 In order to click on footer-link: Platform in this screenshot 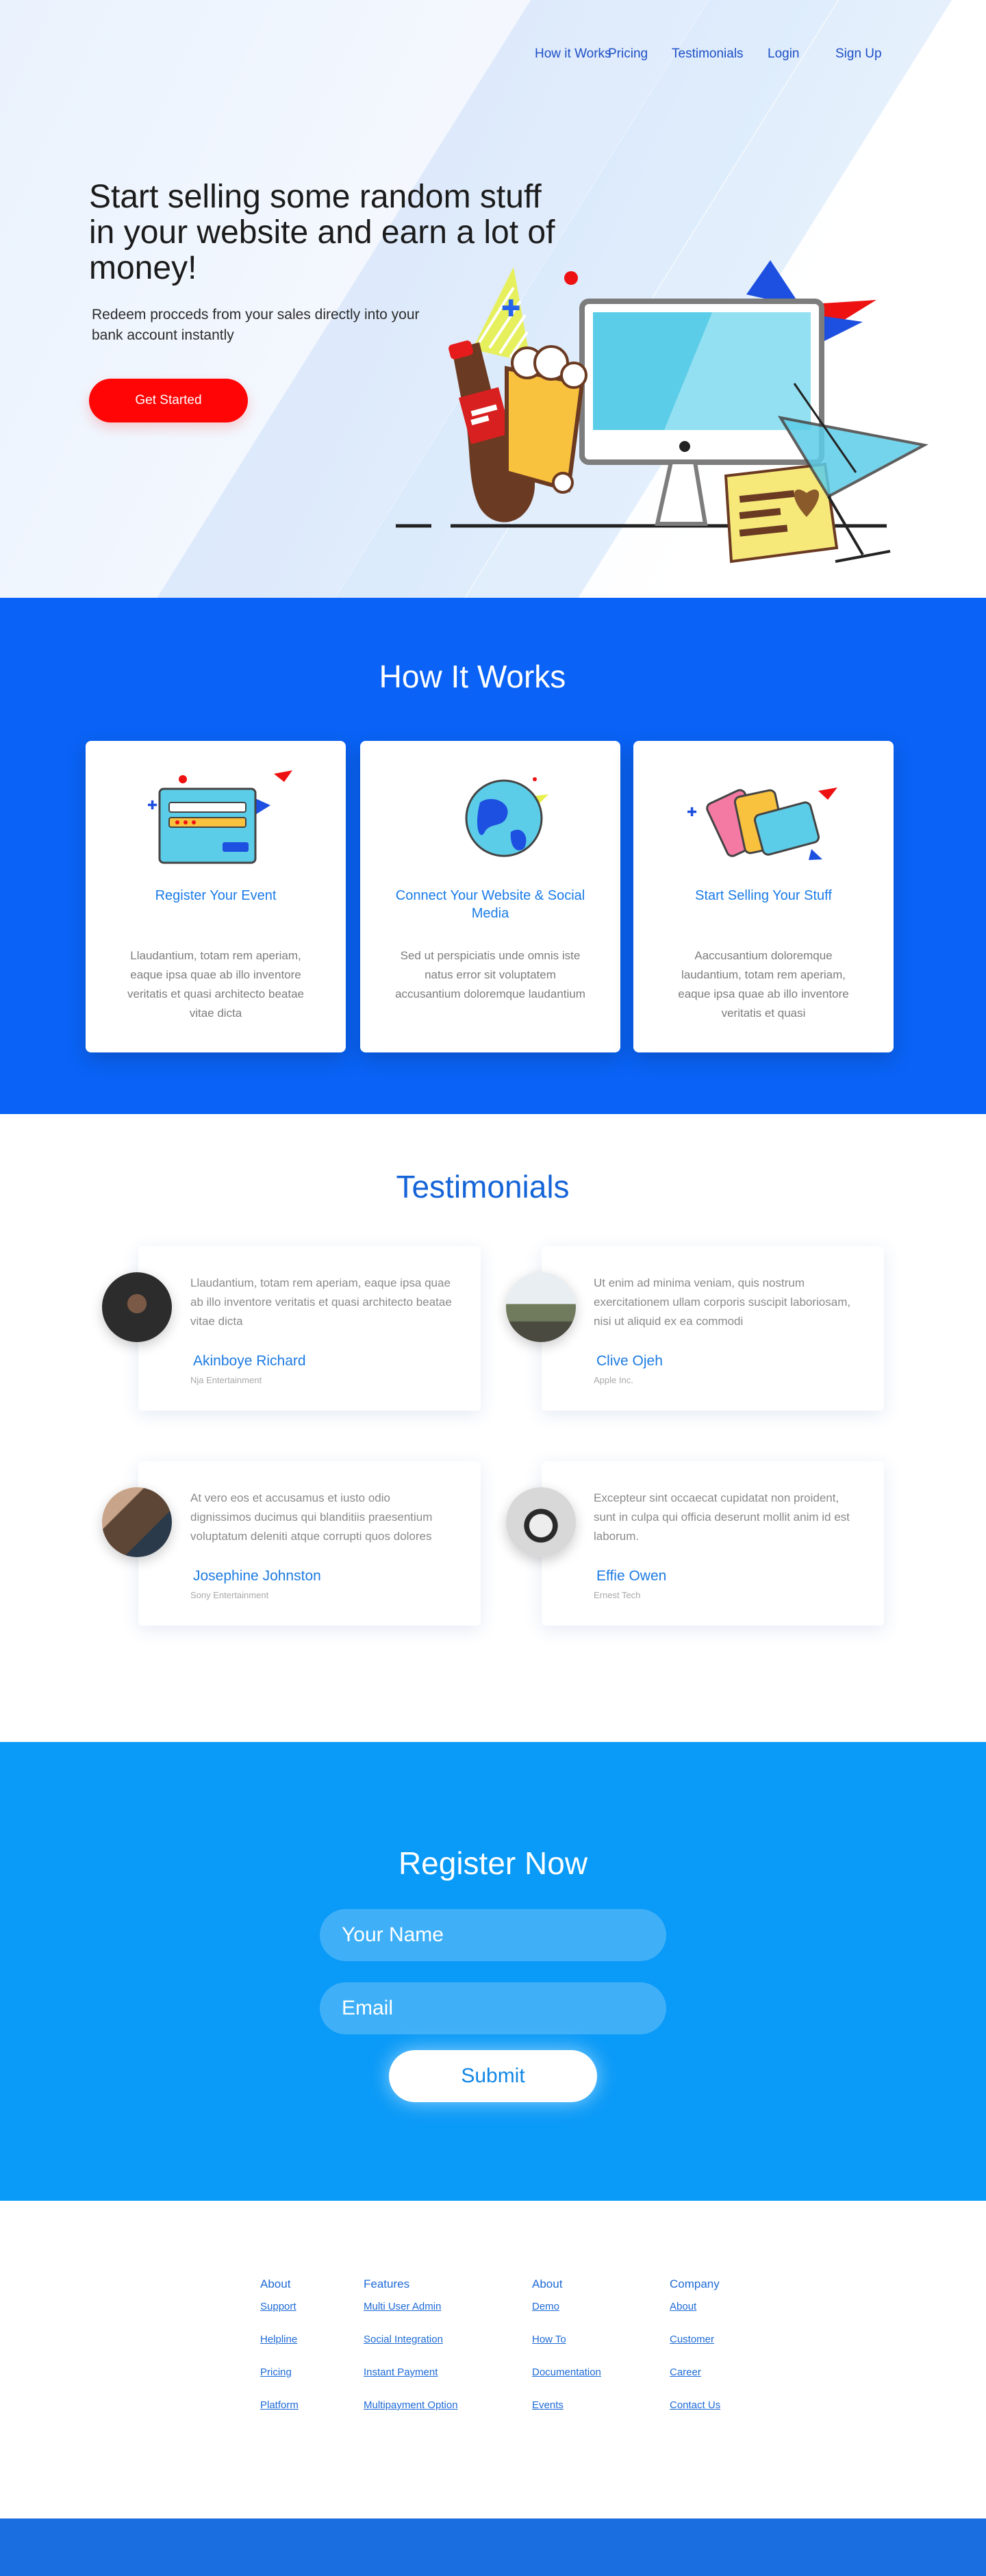, I will do `click(279, 2415)`.